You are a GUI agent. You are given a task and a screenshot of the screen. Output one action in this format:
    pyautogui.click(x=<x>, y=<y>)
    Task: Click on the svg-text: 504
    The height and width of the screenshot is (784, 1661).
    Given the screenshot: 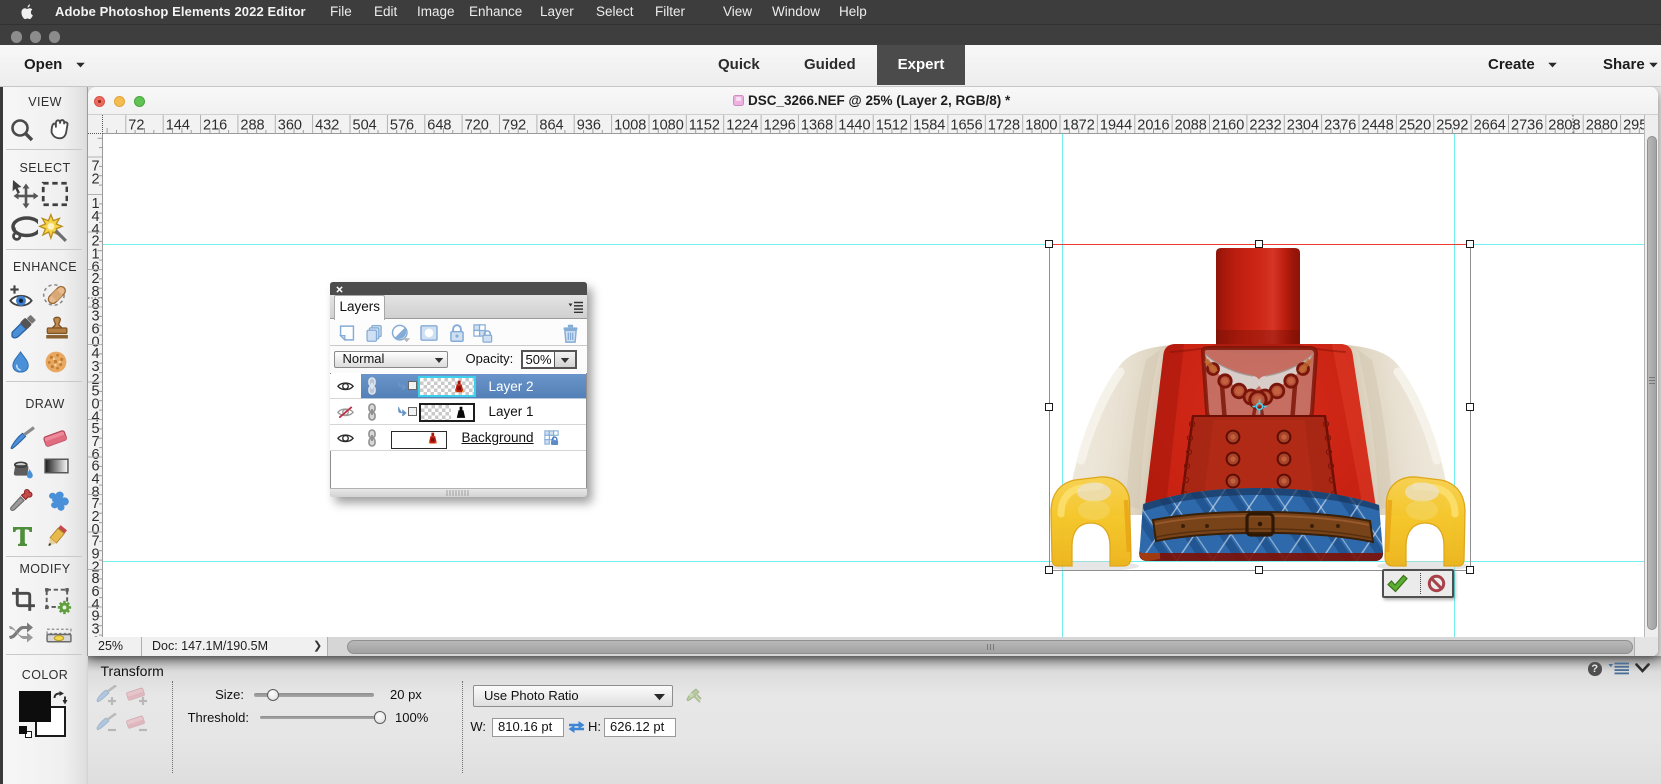 What is the action you would take?
    pyautogui.click(x=365, y=126)
    